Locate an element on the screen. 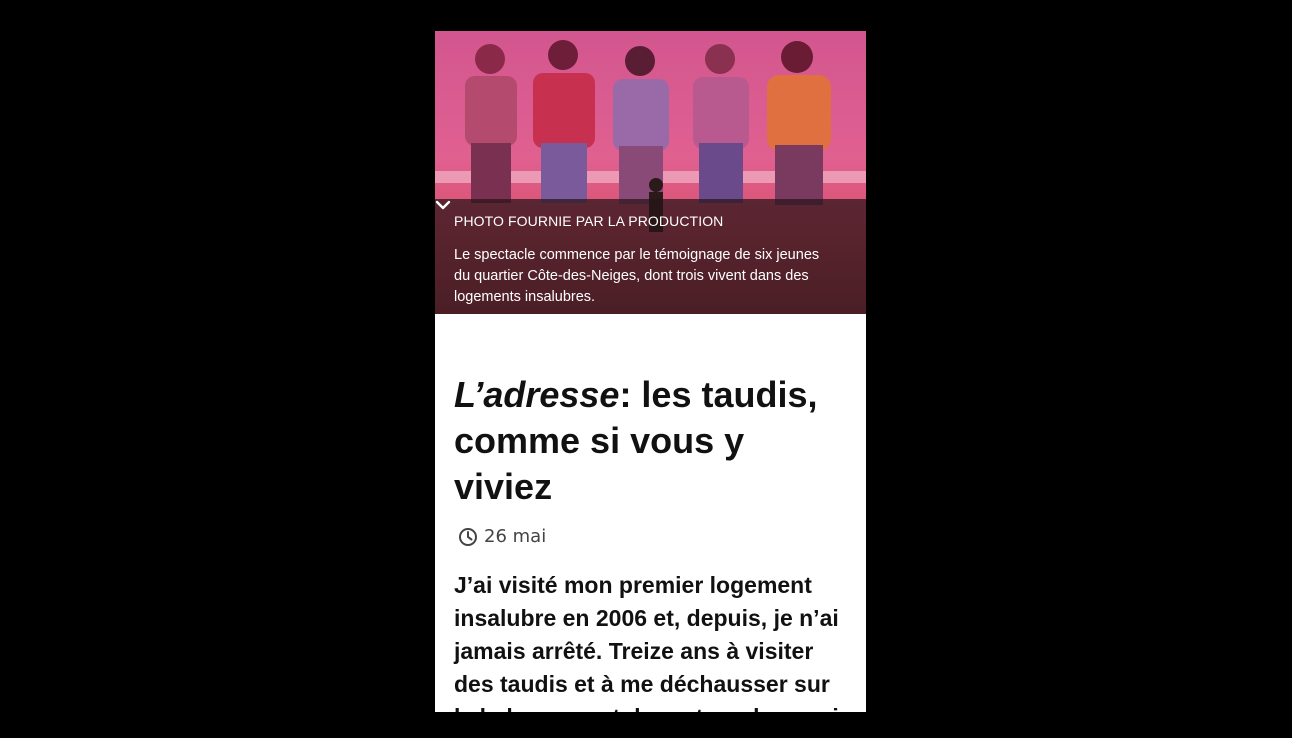 The height and width of the screenshot is (738, 1292). chevron-down-icon is located at coordinates (443, 205).